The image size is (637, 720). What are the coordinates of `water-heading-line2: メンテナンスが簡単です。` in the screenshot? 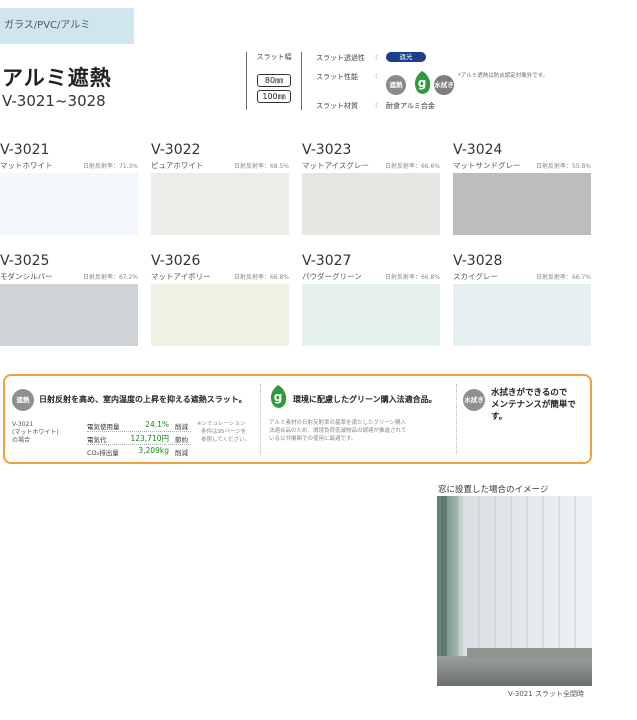 It's located at (533, 411).